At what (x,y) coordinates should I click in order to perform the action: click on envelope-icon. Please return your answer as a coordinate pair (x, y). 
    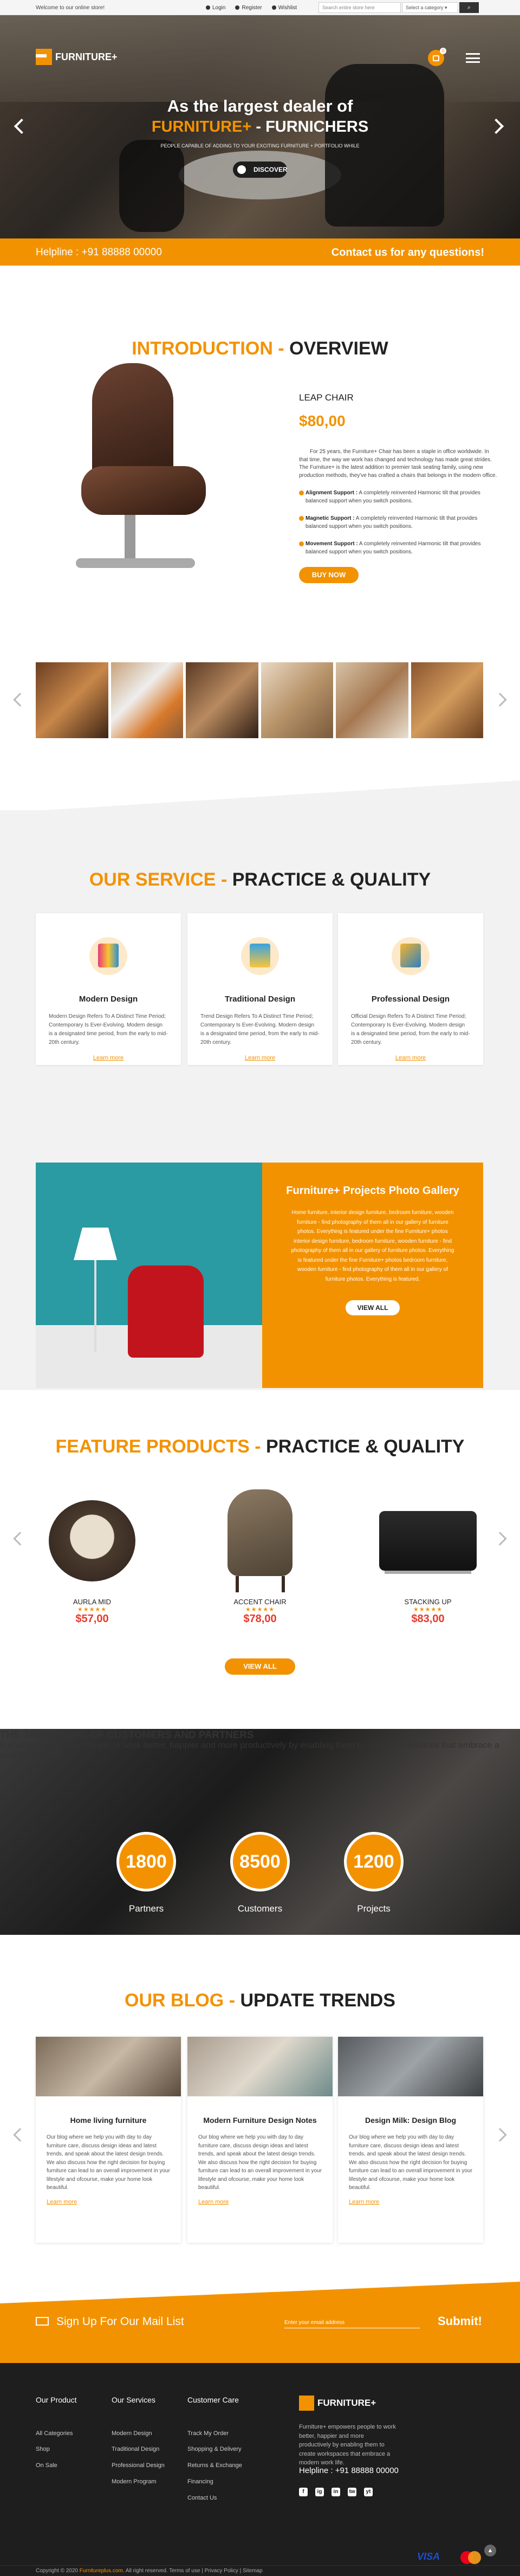
    Looking at the image, I should click on (42, 2321).